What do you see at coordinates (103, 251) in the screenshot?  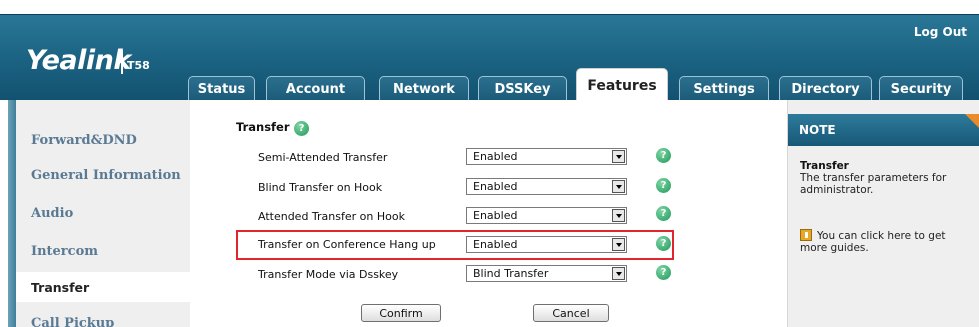 I see `sidebar-item-intercom: Intercom` at bounding box center [103, 251].